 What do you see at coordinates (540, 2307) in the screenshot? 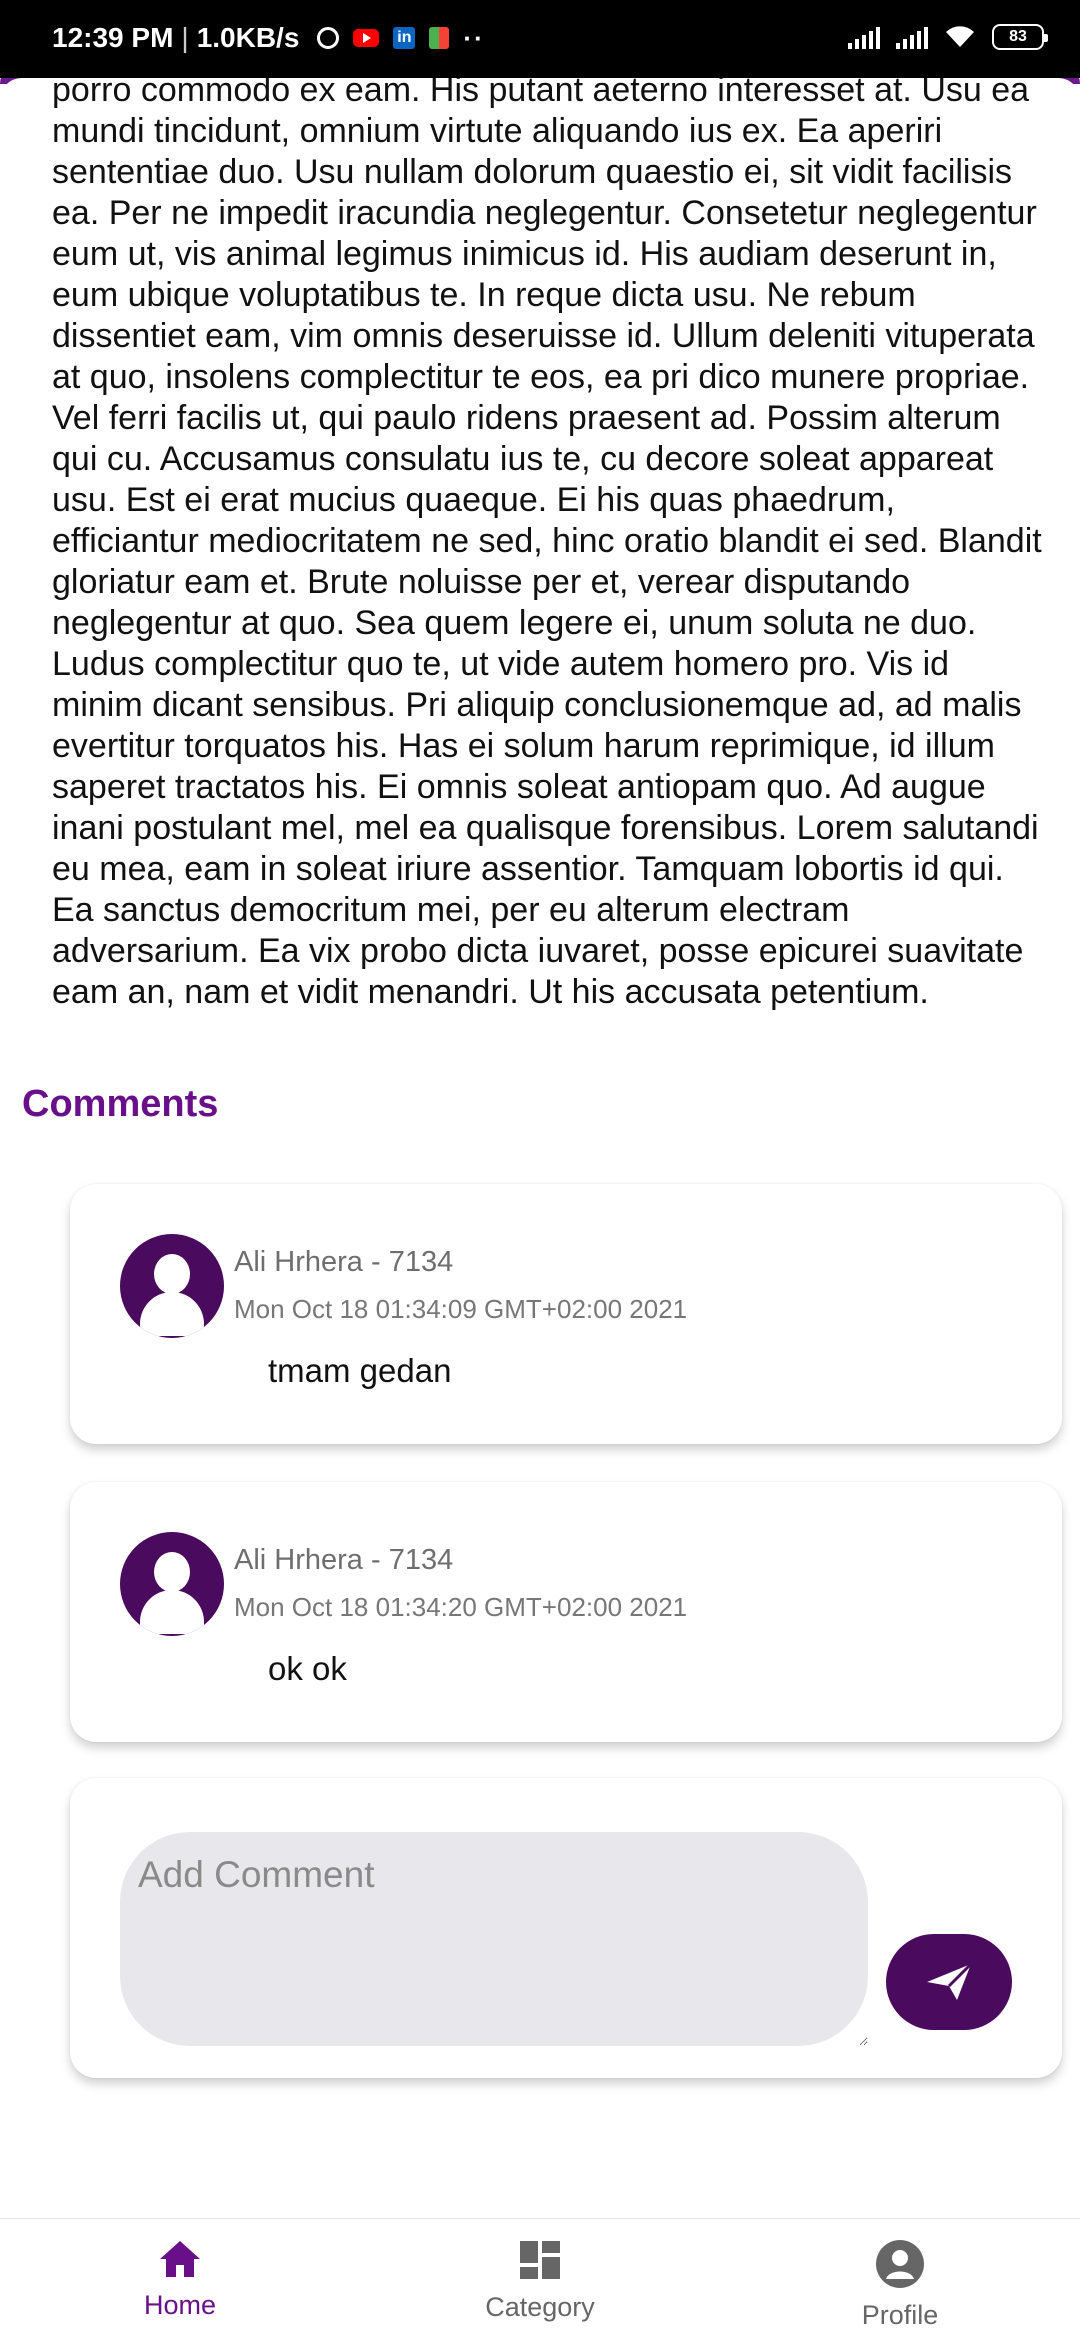
I see `nav-category-label: Category` at bounding box center [540, 2307].